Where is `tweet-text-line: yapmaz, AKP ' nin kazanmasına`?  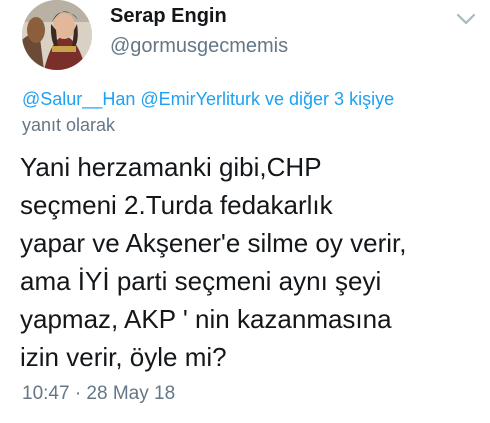
tweet-text-line: yapmaz, AKP ' nin kazanmasına is located at coordinates (206, 319).